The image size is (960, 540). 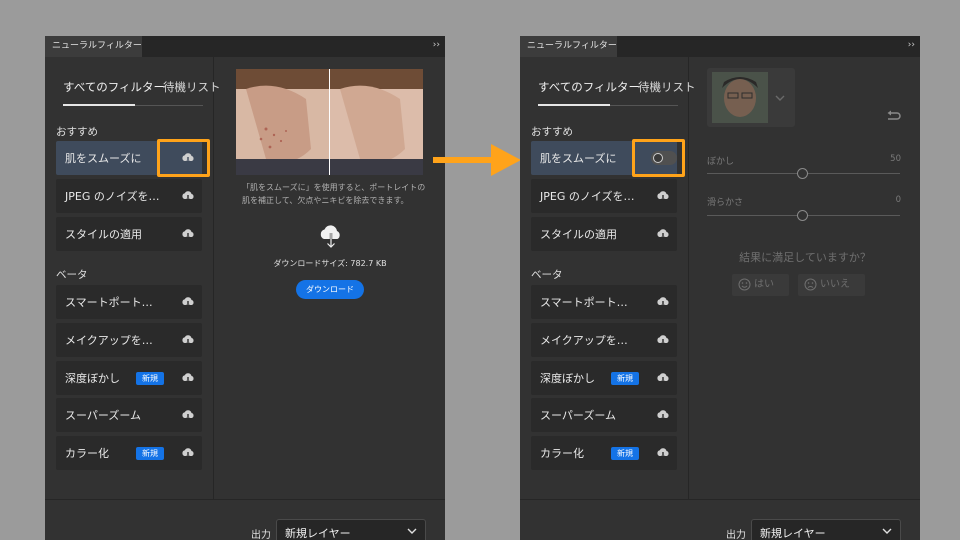 I want to click on reference-image-select, so click(x=751, y=97).